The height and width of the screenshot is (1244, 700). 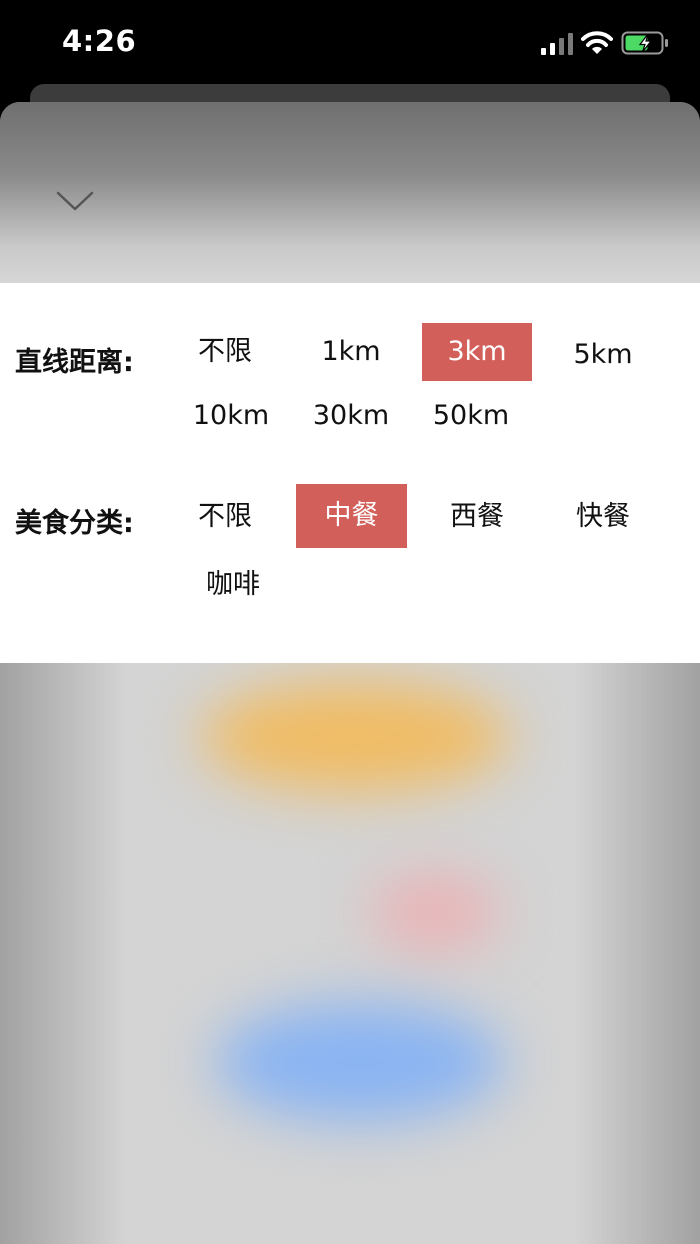 I want to click on blurred-content-blue, so click(x=360, y=1062).